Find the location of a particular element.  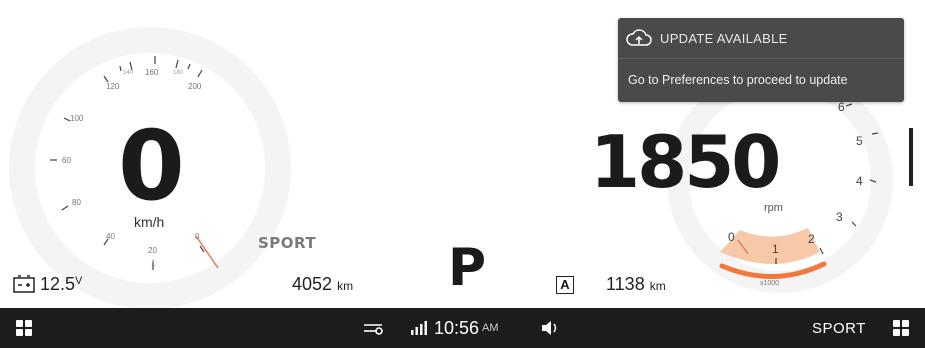

rpm-label-0: 0 is located at coordinates (731, 237).